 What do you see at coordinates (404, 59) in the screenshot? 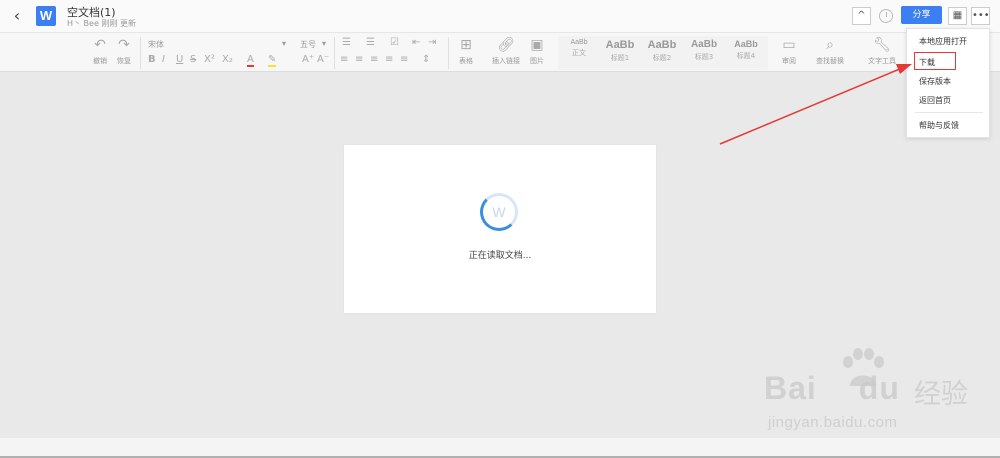
I see `align-distributed-icon: ≡` at bounding box center [404, 59].